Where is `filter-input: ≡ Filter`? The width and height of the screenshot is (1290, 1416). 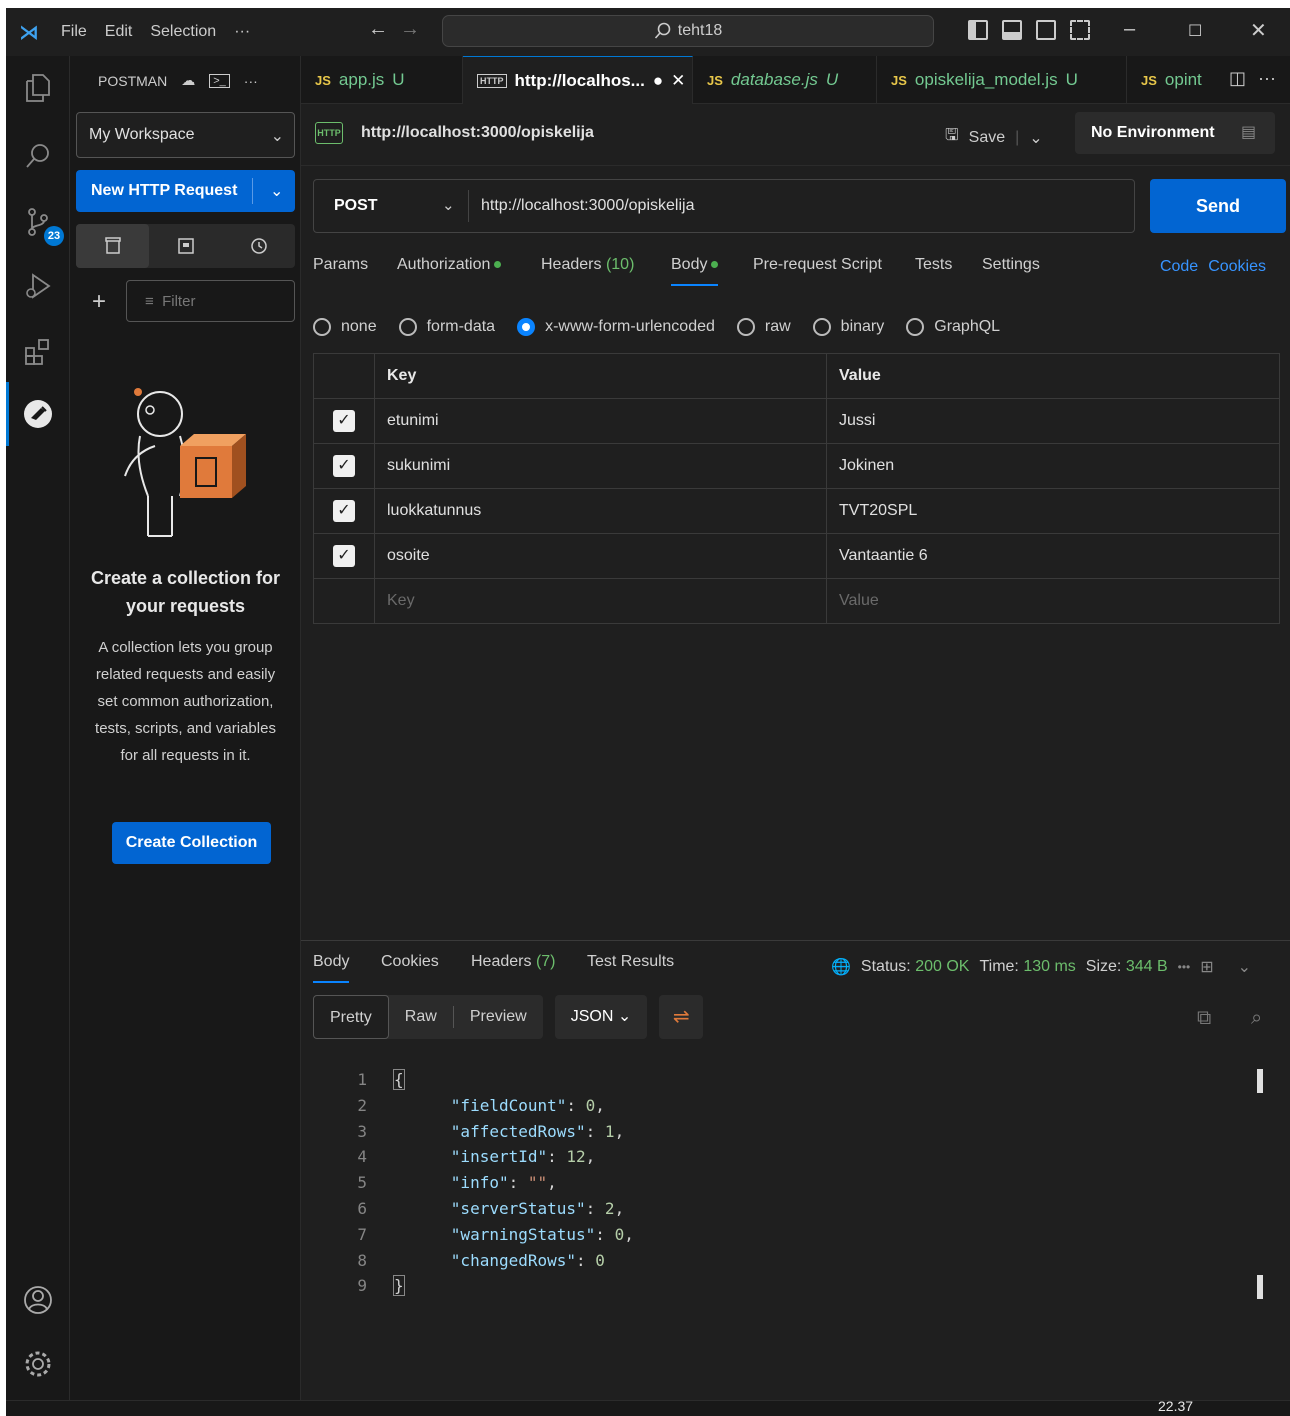
filter-input: ≡ Filter is located at coordinates (210, 301).